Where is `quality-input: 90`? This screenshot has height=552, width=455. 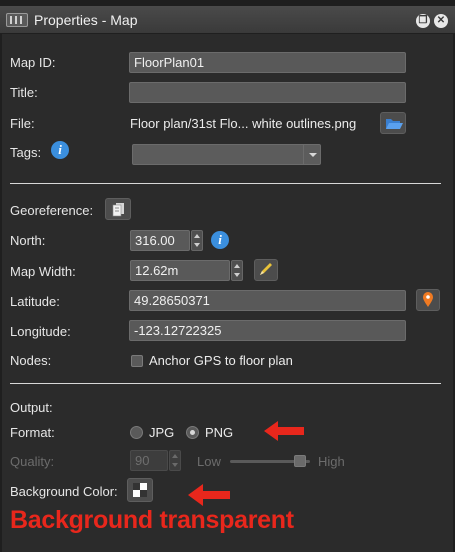
quality-input: 90 is located at coordinates (149, 460).